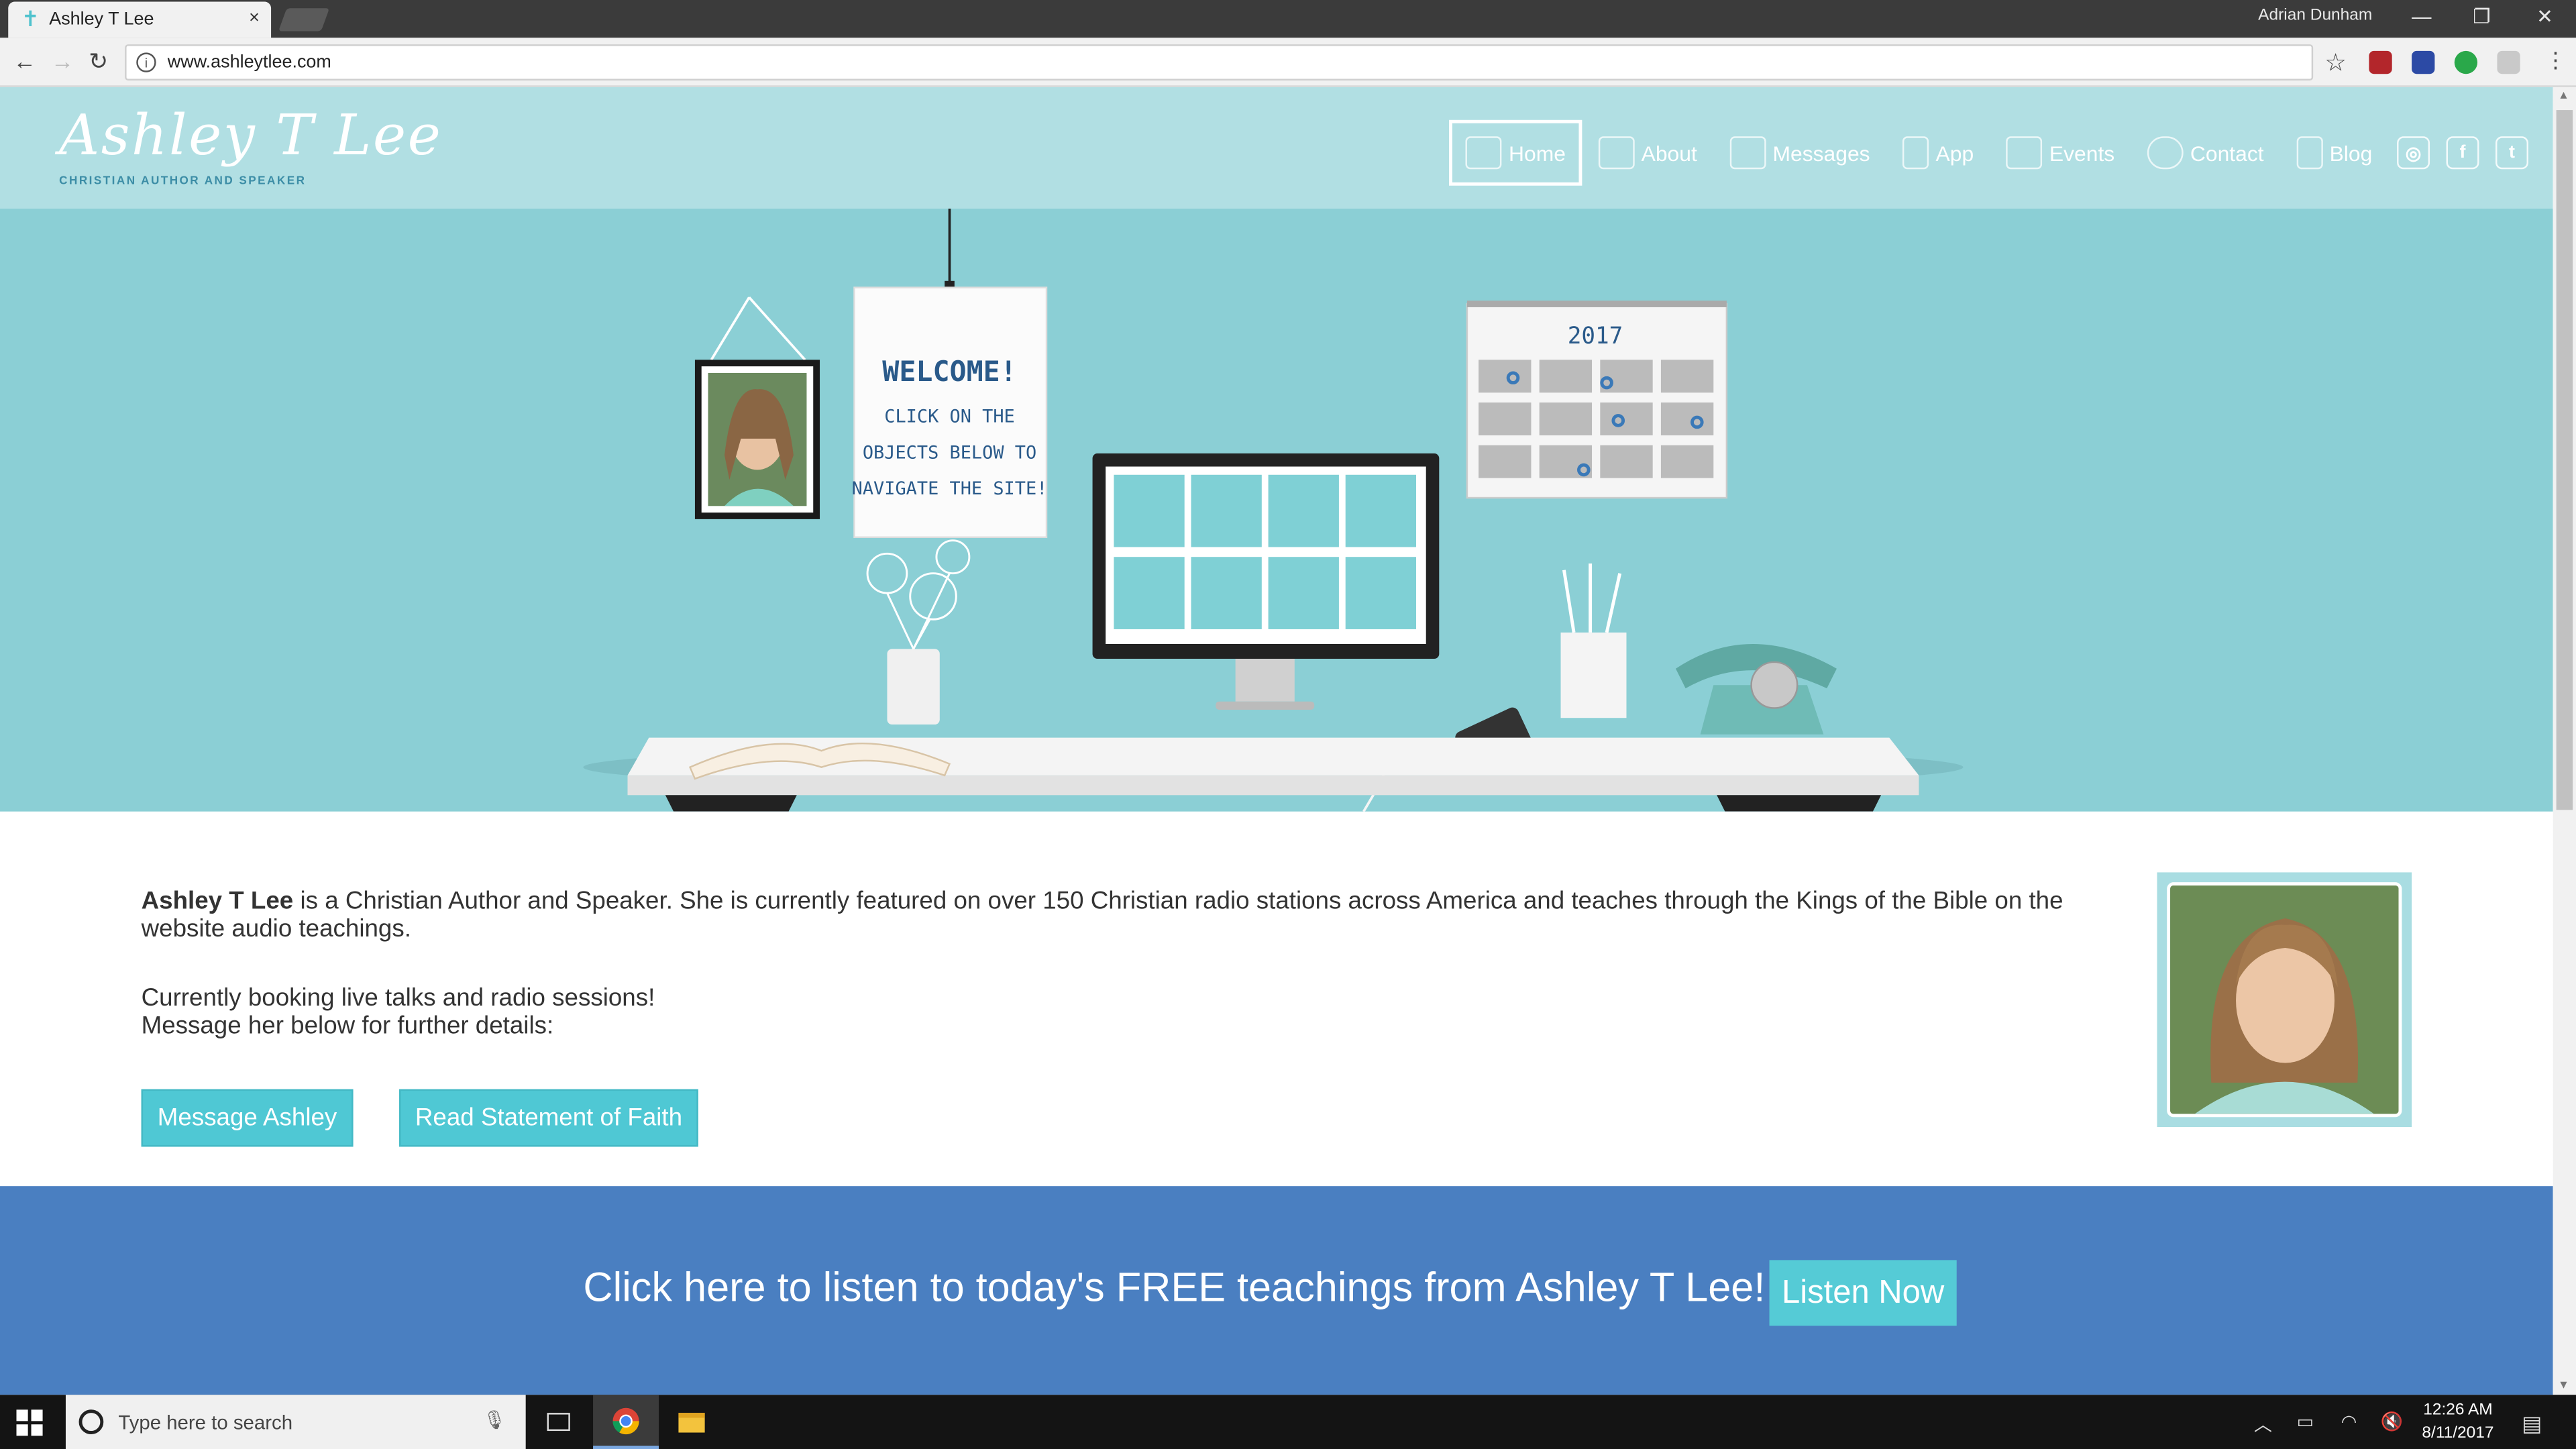  Describe the element at coordinates (1616, 153) in the screenshot. I see `frame-icon` at that location.